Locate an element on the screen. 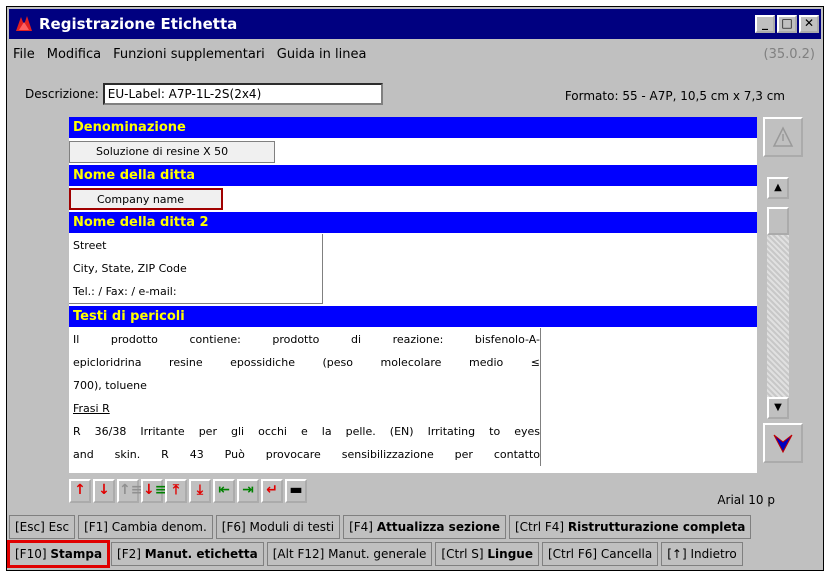  section-header-pericoli: Testi di pericoli is located at coordinates (413, 316).